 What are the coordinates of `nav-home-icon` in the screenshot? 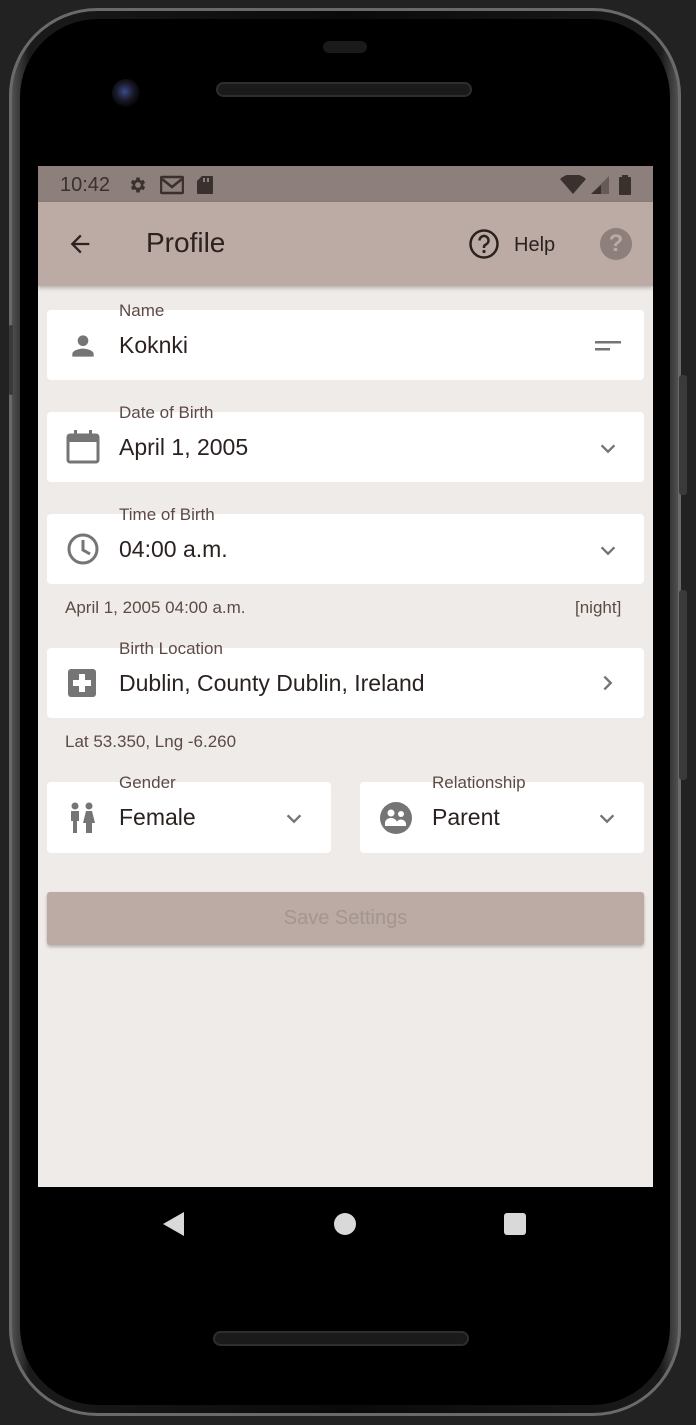 It's located at (345, 1224).